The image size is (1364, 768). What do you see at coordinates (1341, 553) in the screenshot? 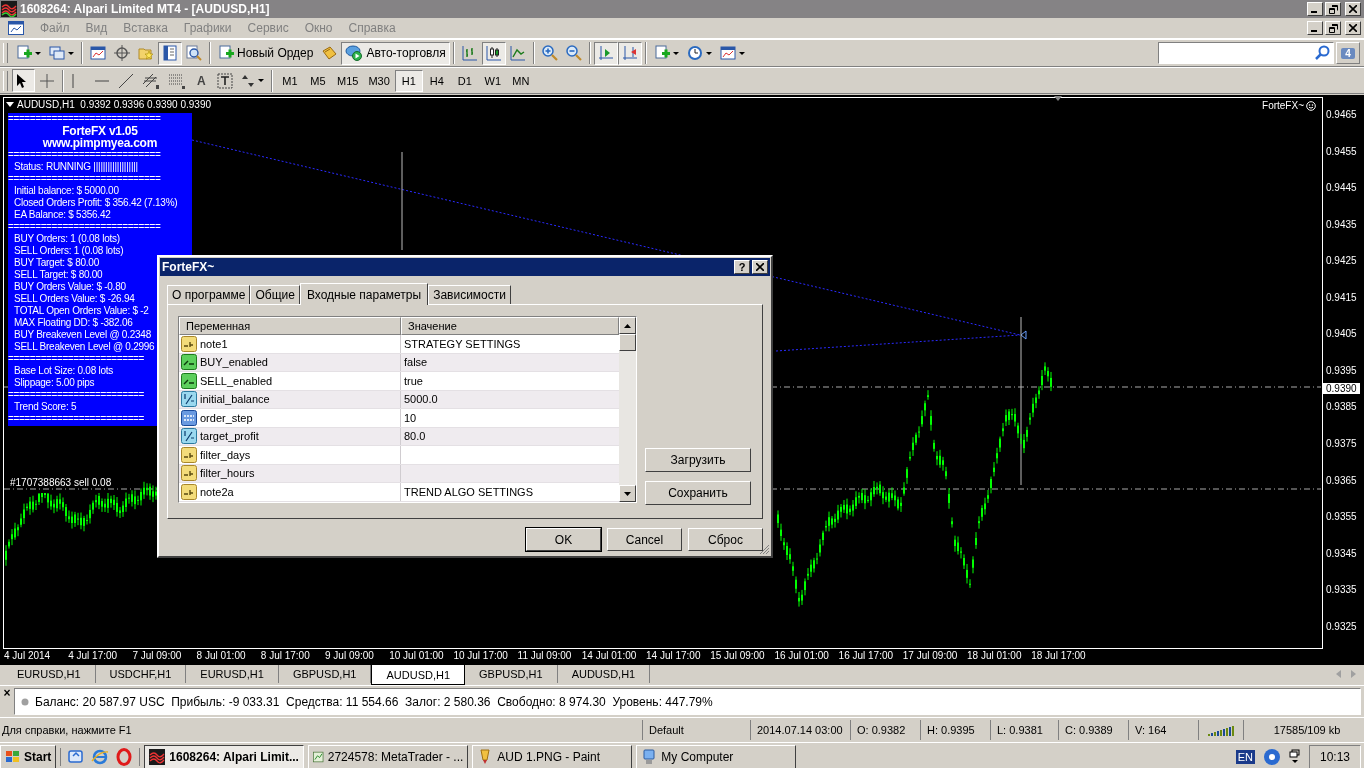
I see `price-label: 0.9345` at bounding box center [1341, 553].